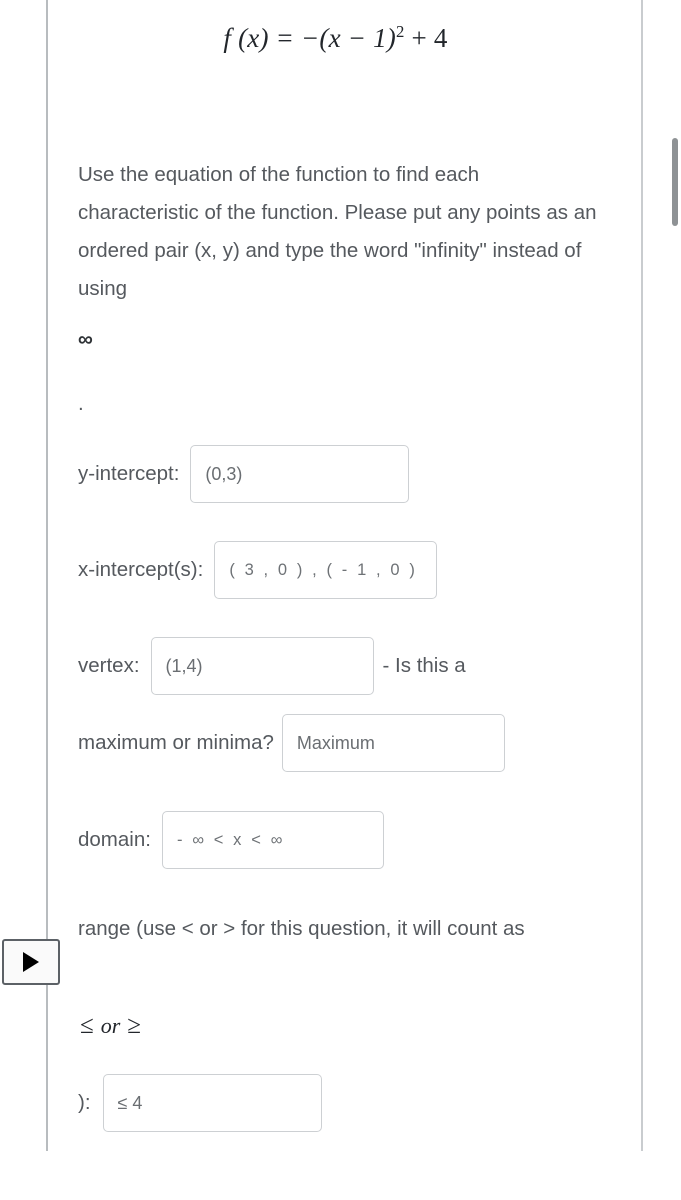 This screenshot has height=1200, width=681. I want to click on scrollbar-thumb, so click(675, 182).